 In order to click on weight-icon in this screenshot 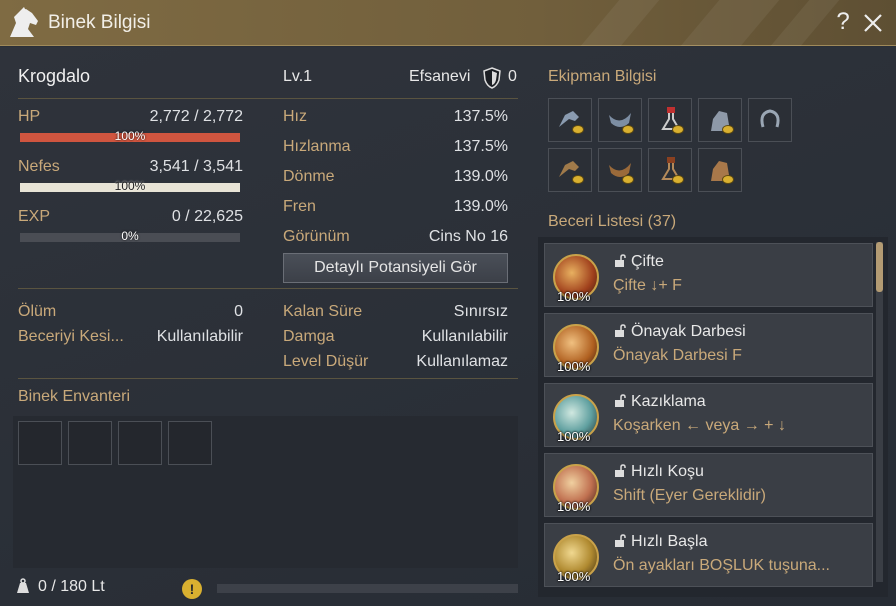, I will do `click(23, 585)`.